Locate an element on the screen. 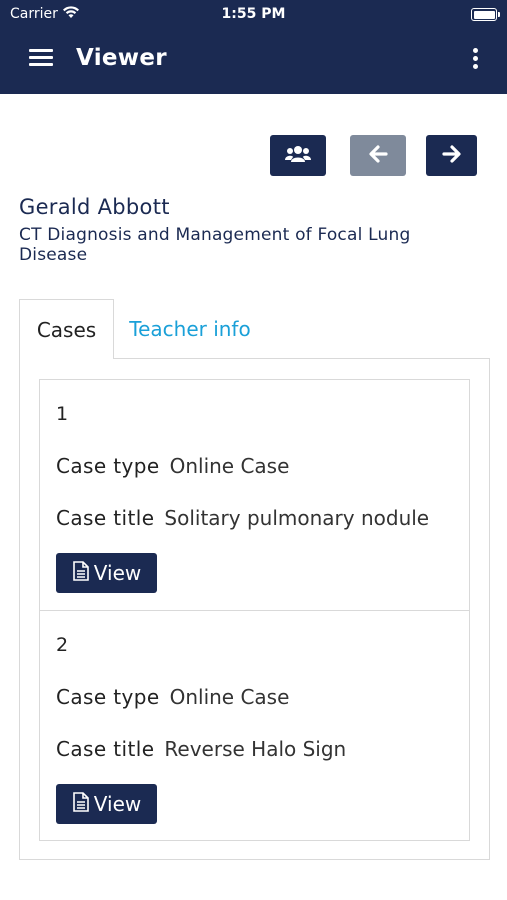 This screenshot has width=507, height=900. clock: 1:55 PM is located at coordinates (253, 14).